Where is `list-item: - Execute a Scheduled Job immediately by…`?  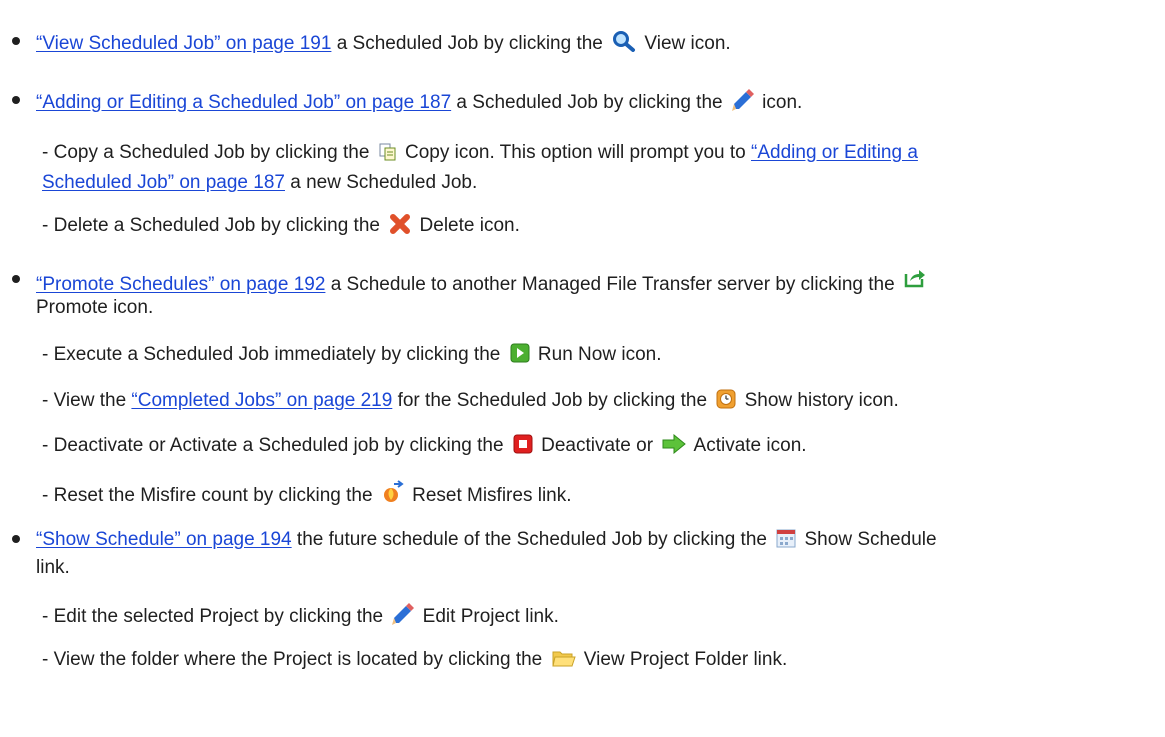 list-item: - Execute a Scheduled Job immediately by… is located at coordinates (352, 354).